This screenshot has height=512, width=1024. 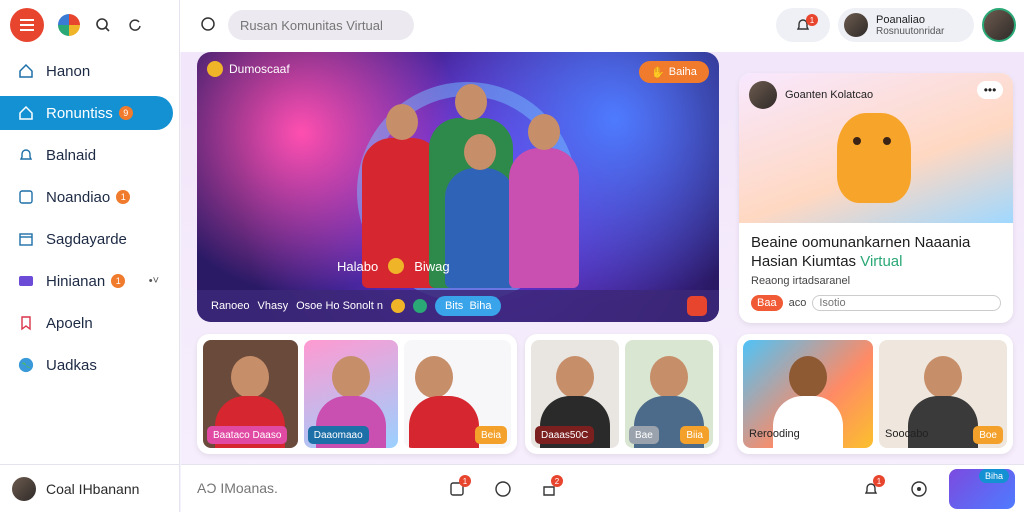 What do you see at coordinates (432, 266) in the screenshot?
I see `caption-right: Biwag` at bounding box center [432, 266].